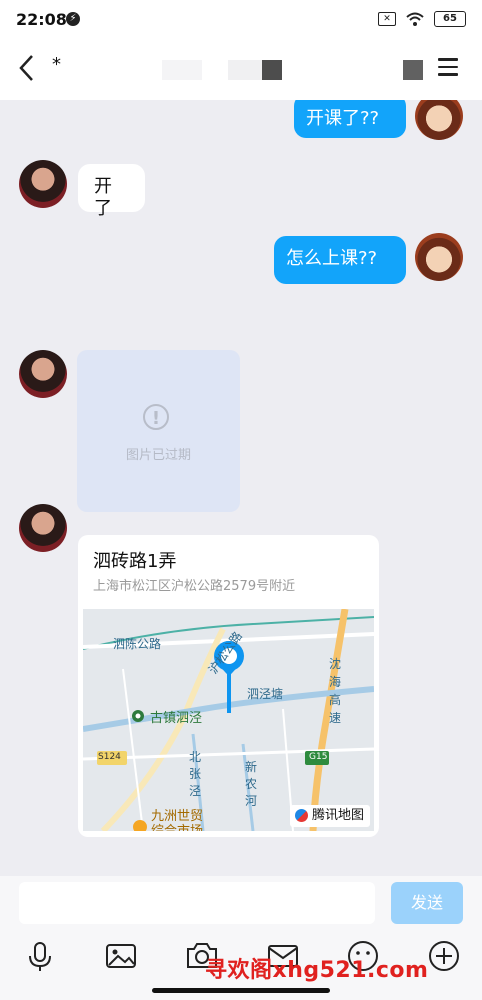  What do you see at coordinates (387, 19) in the screenshot?
I see `sim-off-icon: ✕` at bounding box center [387, 19].